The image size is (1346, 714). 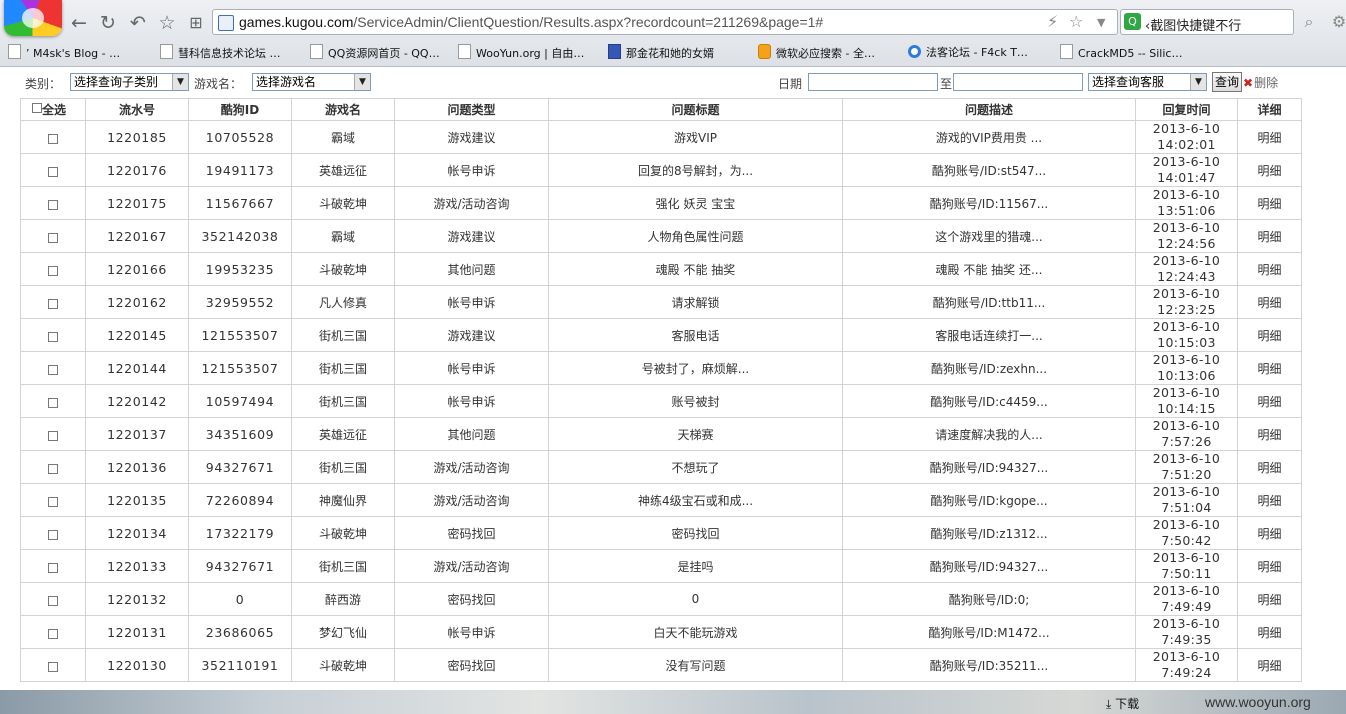 I want to click on search-engine-icon: Q, so click(x=1132, y=21).